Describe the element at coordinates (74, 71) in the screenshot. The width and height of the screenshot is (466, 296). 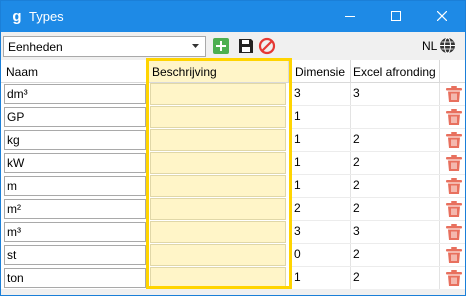
I see `column-header-naam: Naam` at that location.